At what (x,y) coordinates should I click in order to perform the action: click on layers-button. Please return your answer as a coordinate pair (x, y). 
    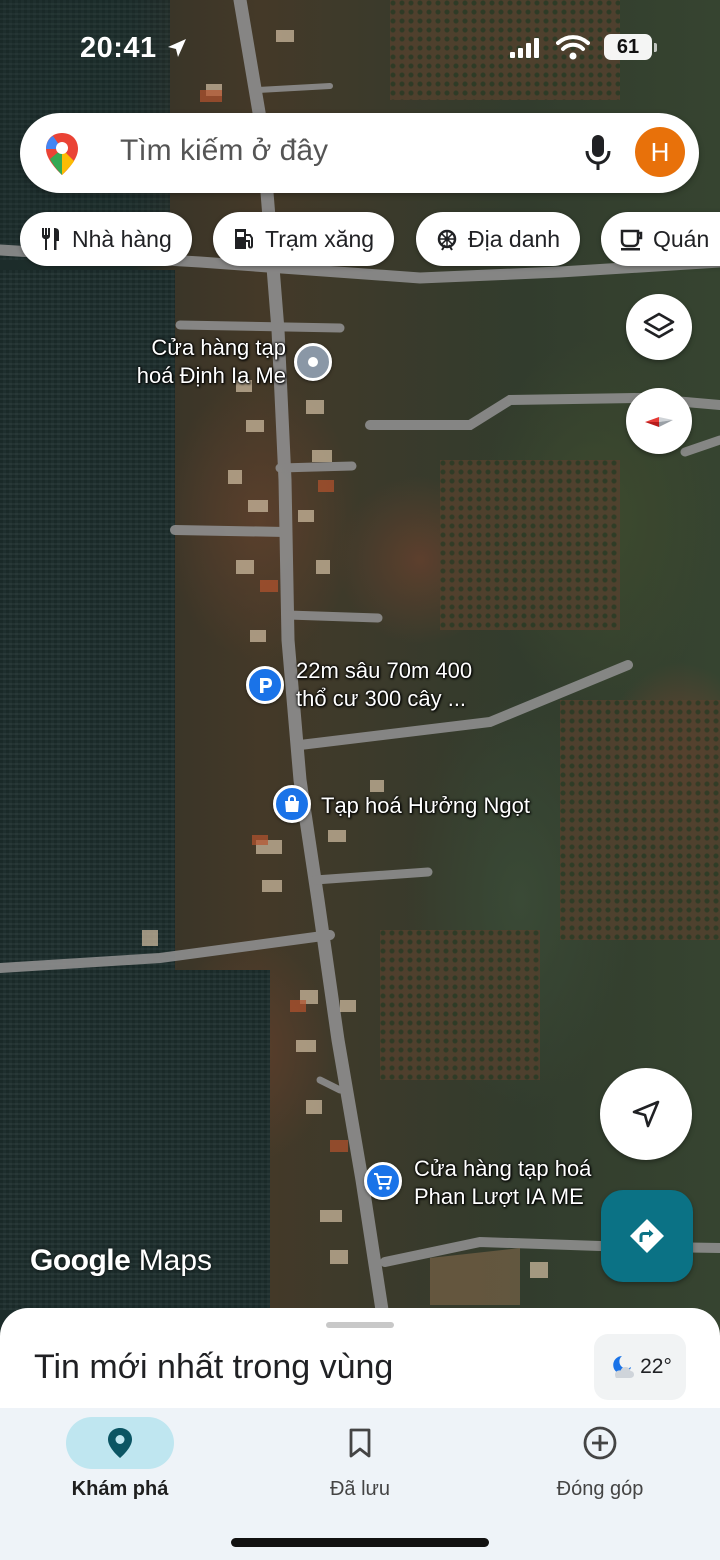
    Looking at the image, I should click on (659, 327).